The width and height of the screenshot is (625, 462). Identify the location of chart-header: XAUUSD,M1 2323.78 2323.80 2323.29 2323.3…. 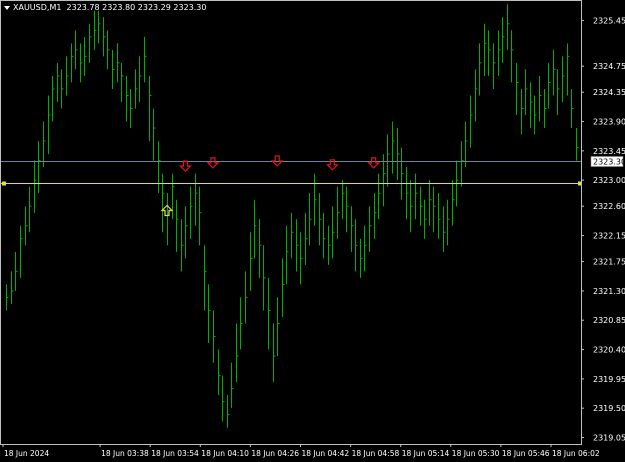
(105, 7).